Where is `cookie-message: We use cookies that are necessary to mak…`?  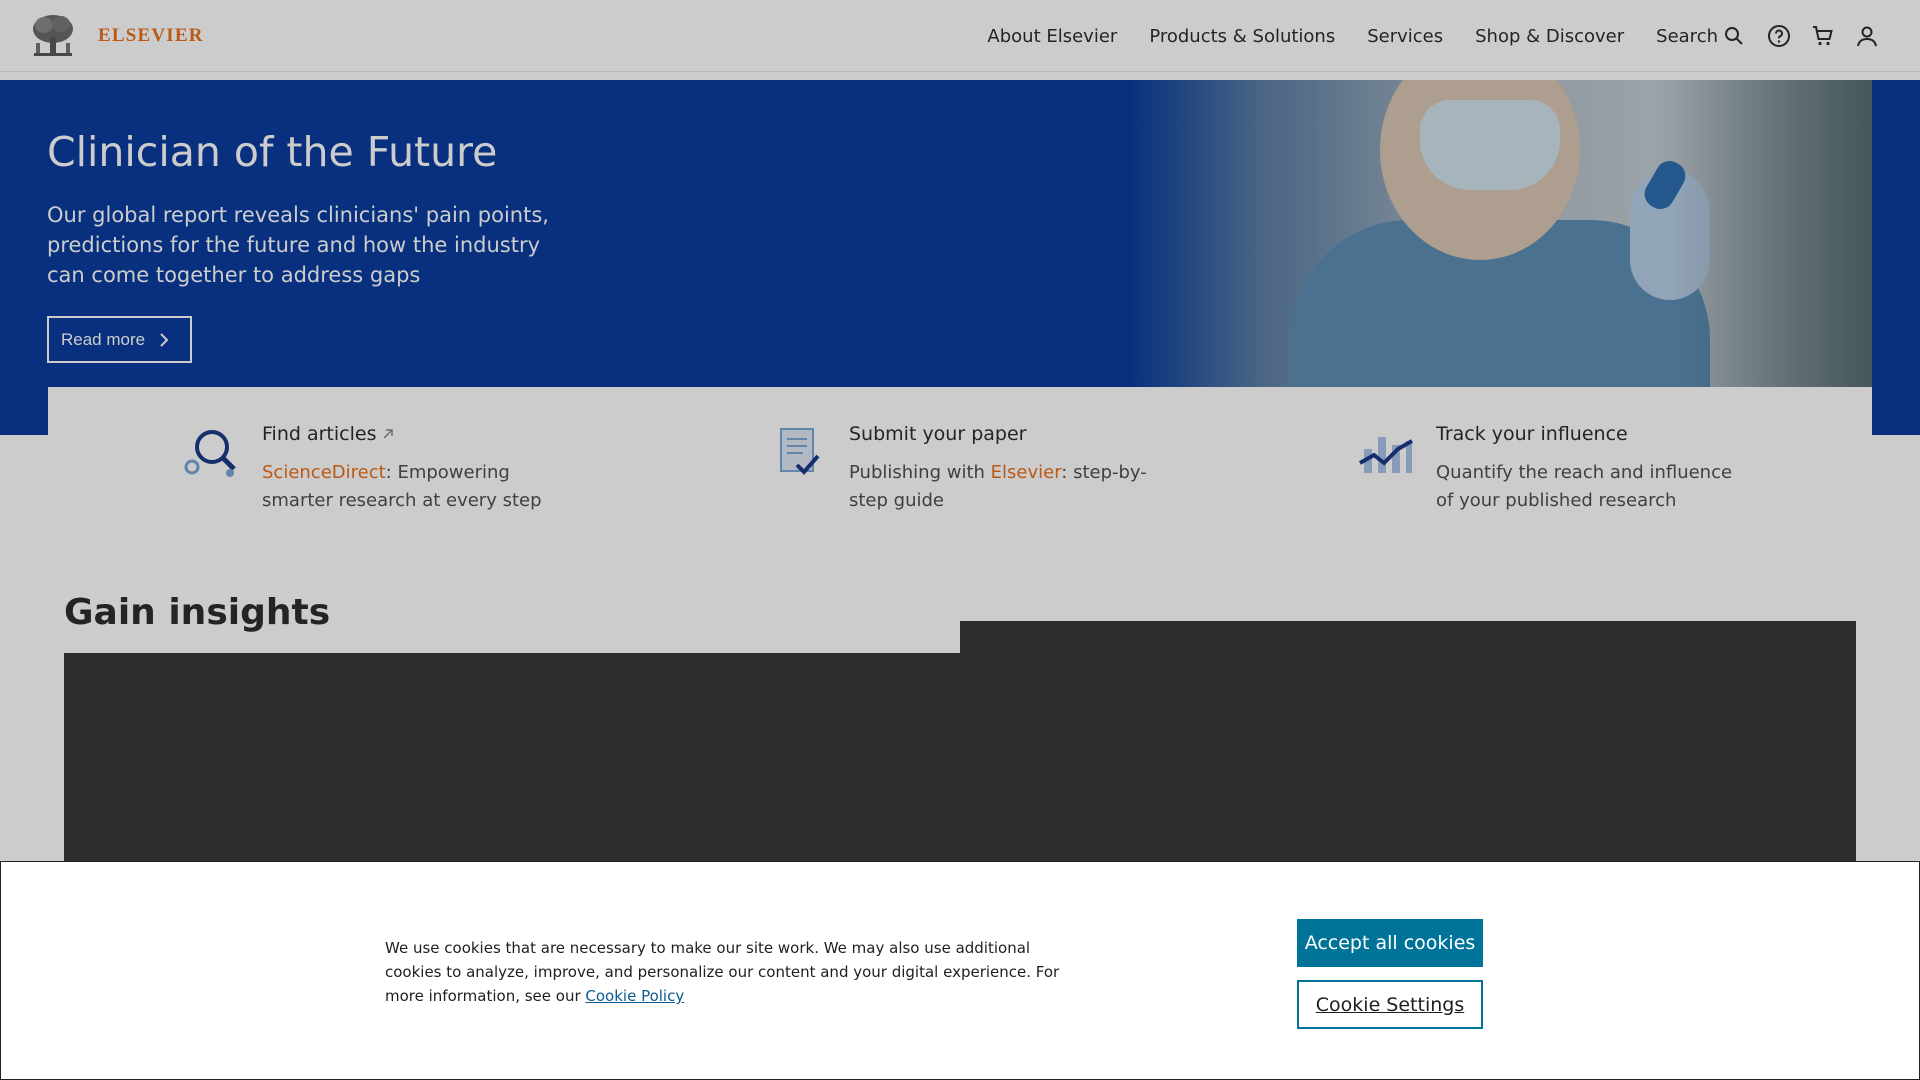
cookie-message: We use cookies that are necessary to mak… is located at coordinates (735, 972).